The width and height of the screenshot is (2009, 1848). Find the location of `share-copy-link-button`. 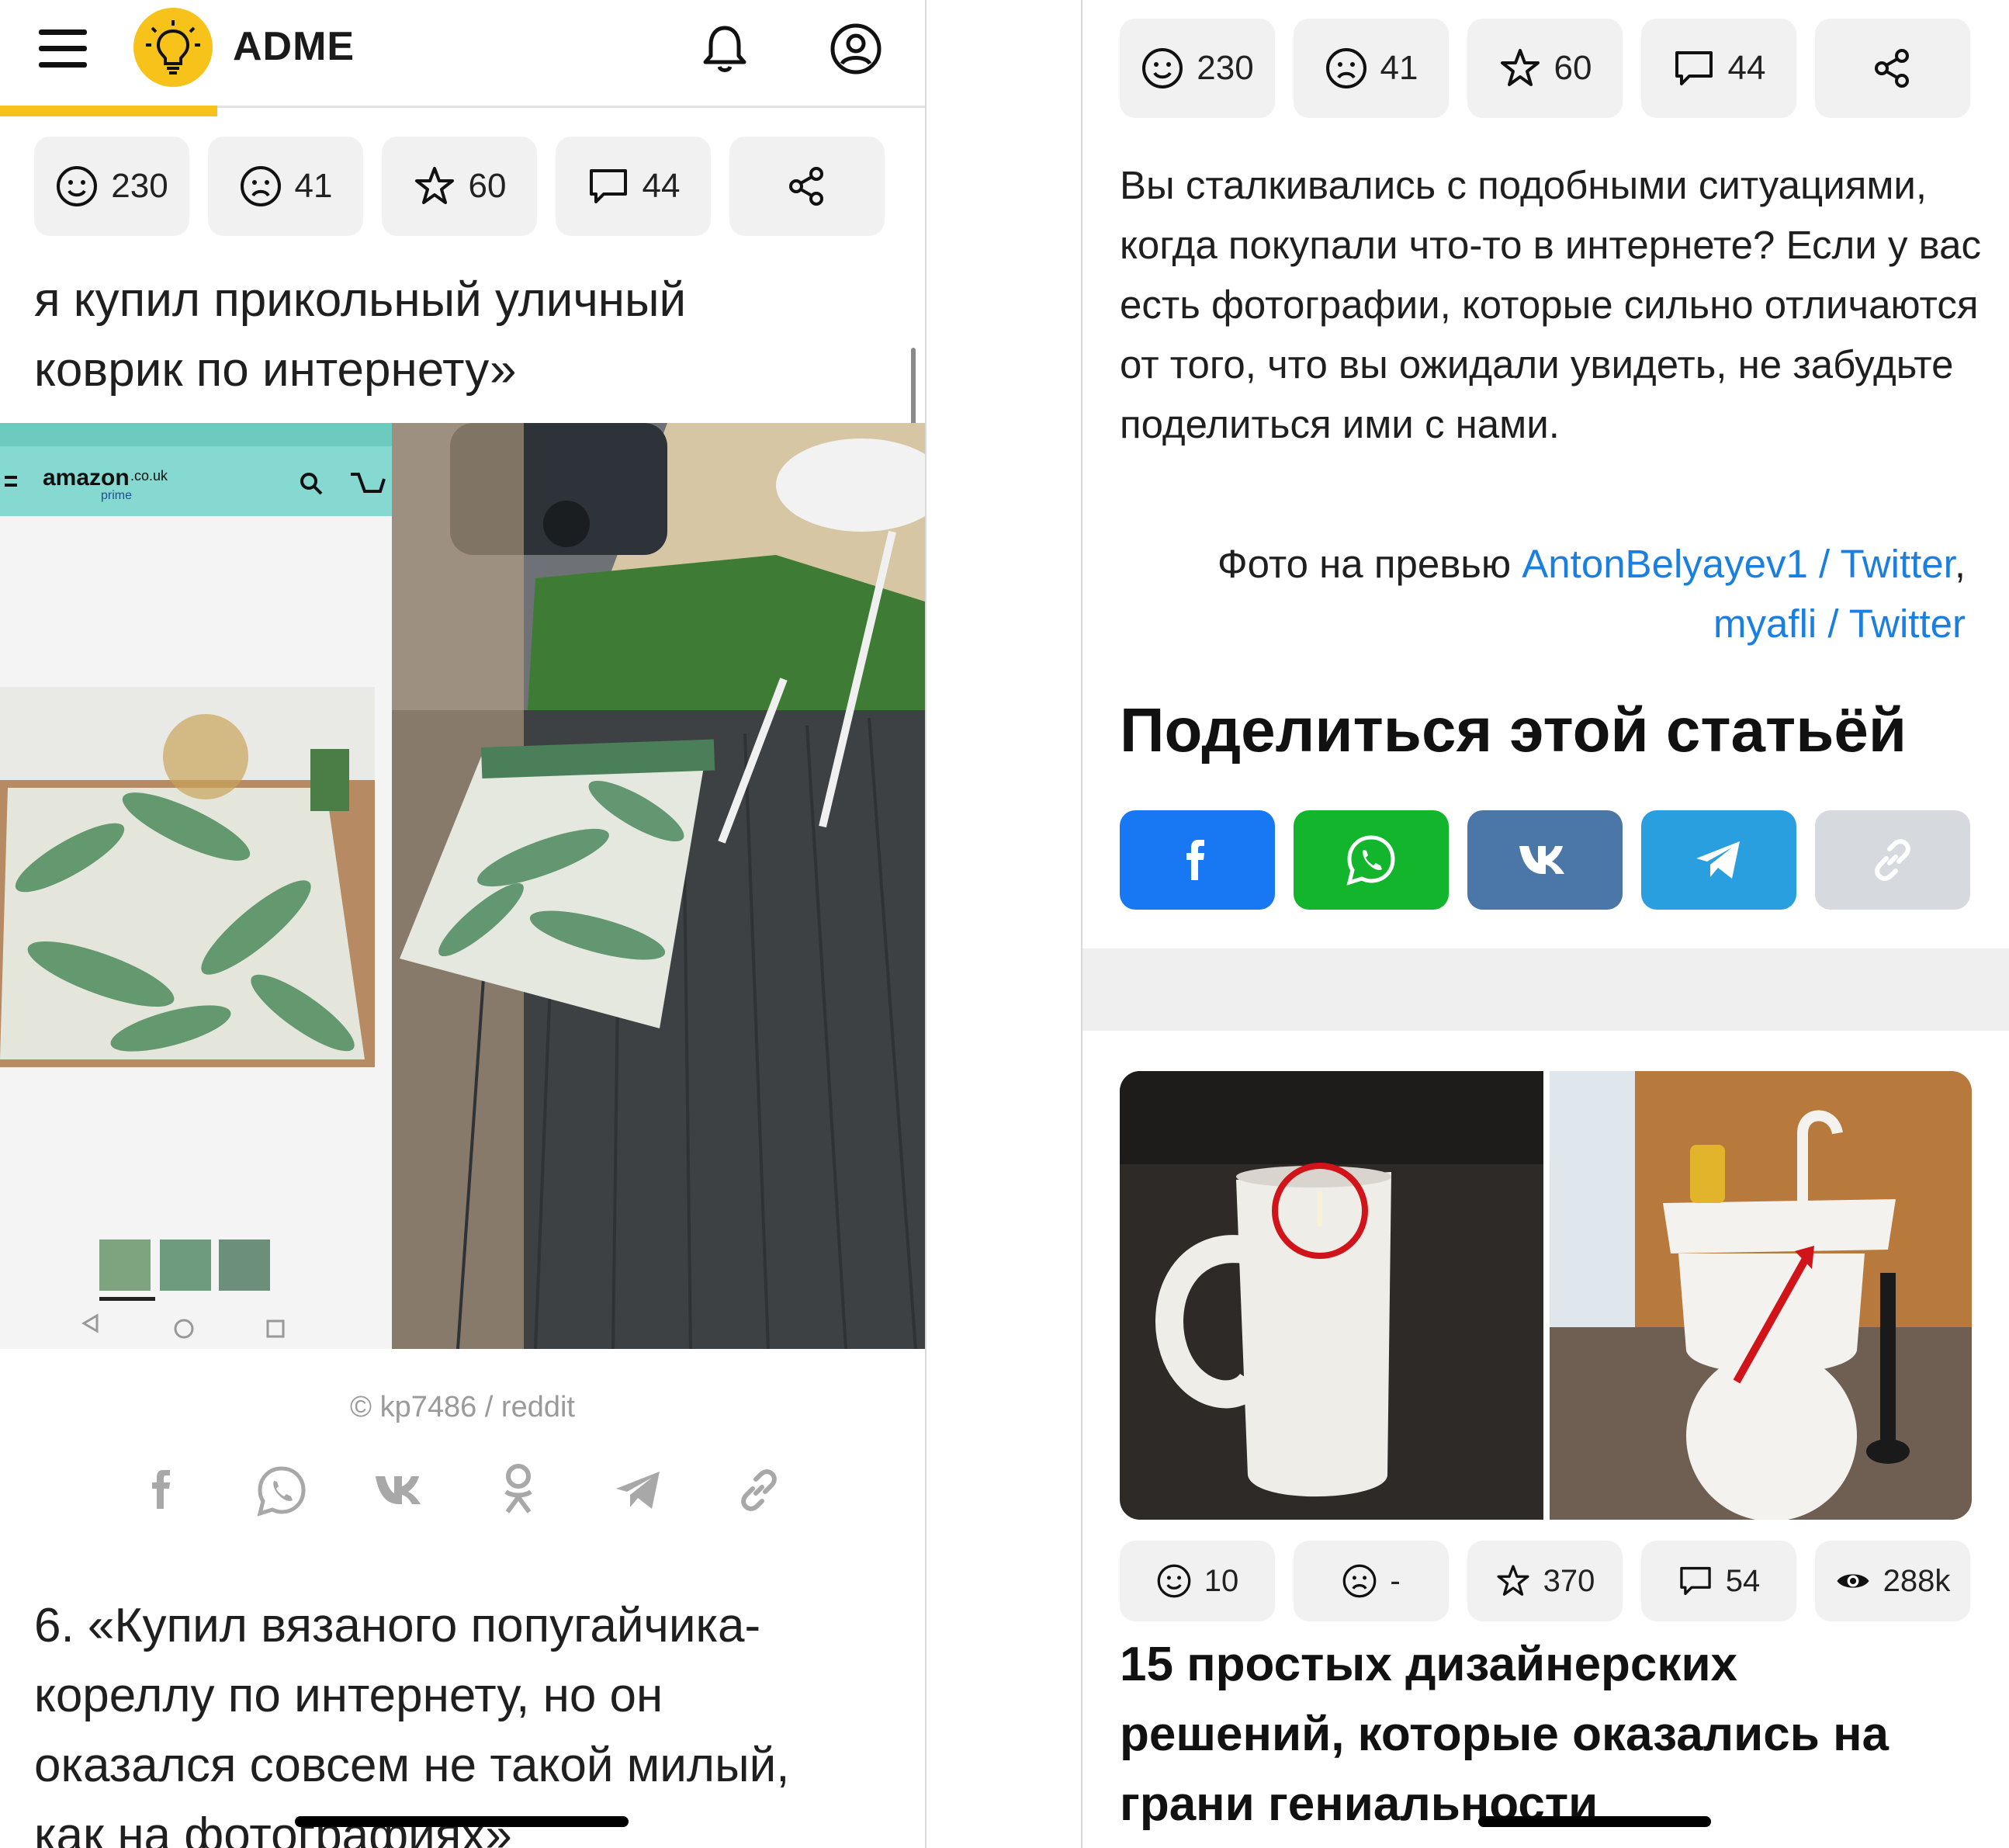

share-copy-link-button is located at coordinates (1893, 860).